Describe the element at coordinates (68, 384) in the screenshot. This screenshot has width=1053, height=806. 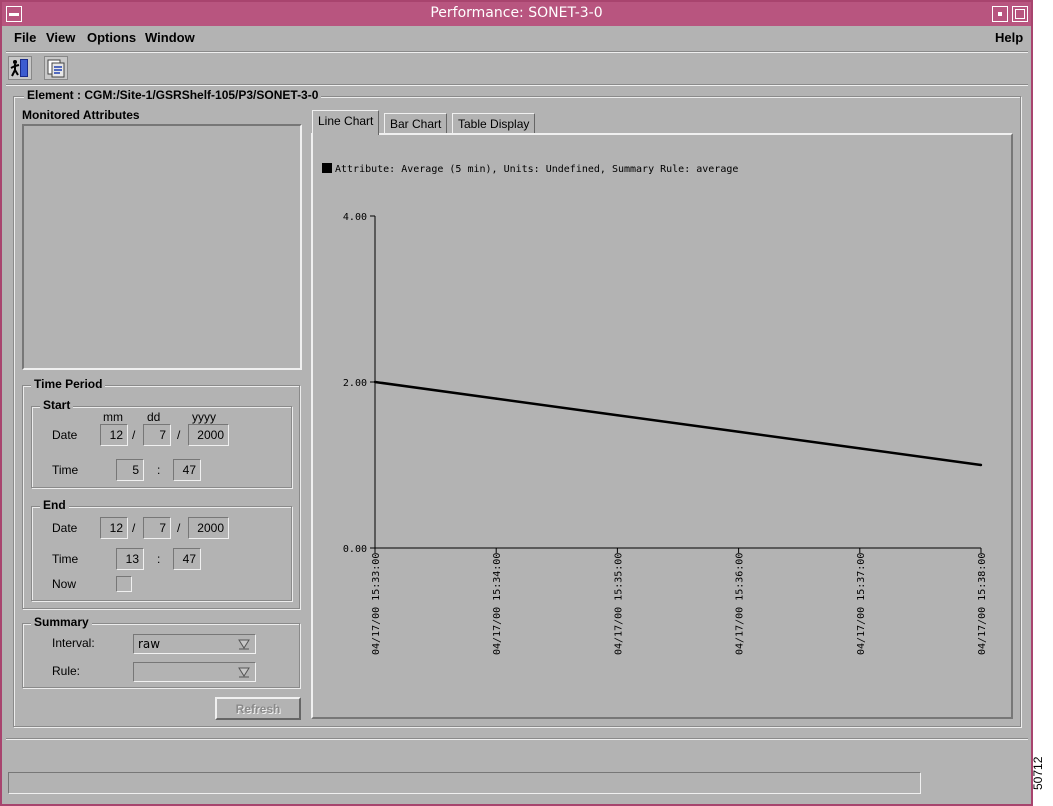
I see `time-period-title: Time Period` at that location.